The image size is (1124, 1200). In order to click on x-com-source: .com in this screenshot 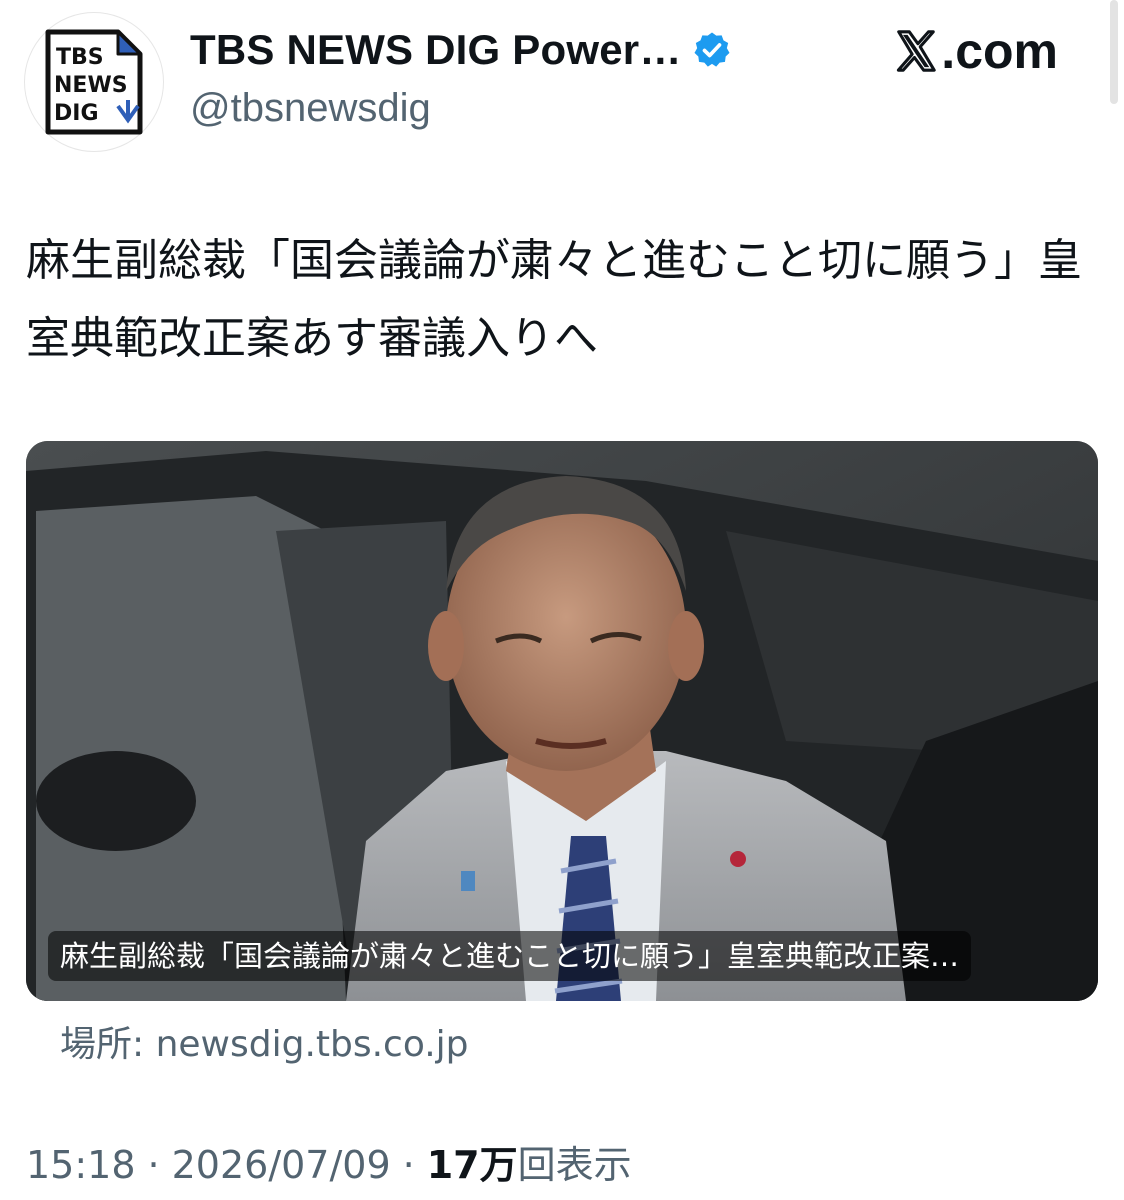, I will do `click(975, 51)`.